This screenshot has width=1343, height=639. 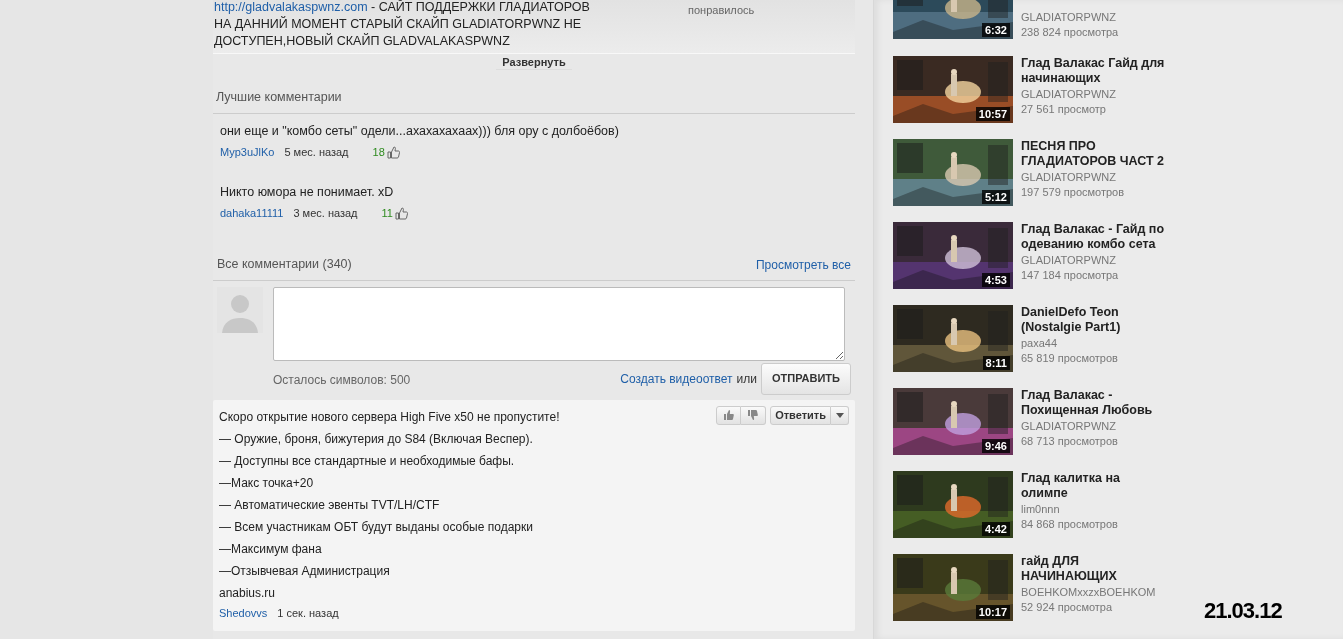 What do you see at coordinates (1064, 109) in the screenshot?
I see `view-count: 27 561 просмотр` at bounding box center [1064, 109].